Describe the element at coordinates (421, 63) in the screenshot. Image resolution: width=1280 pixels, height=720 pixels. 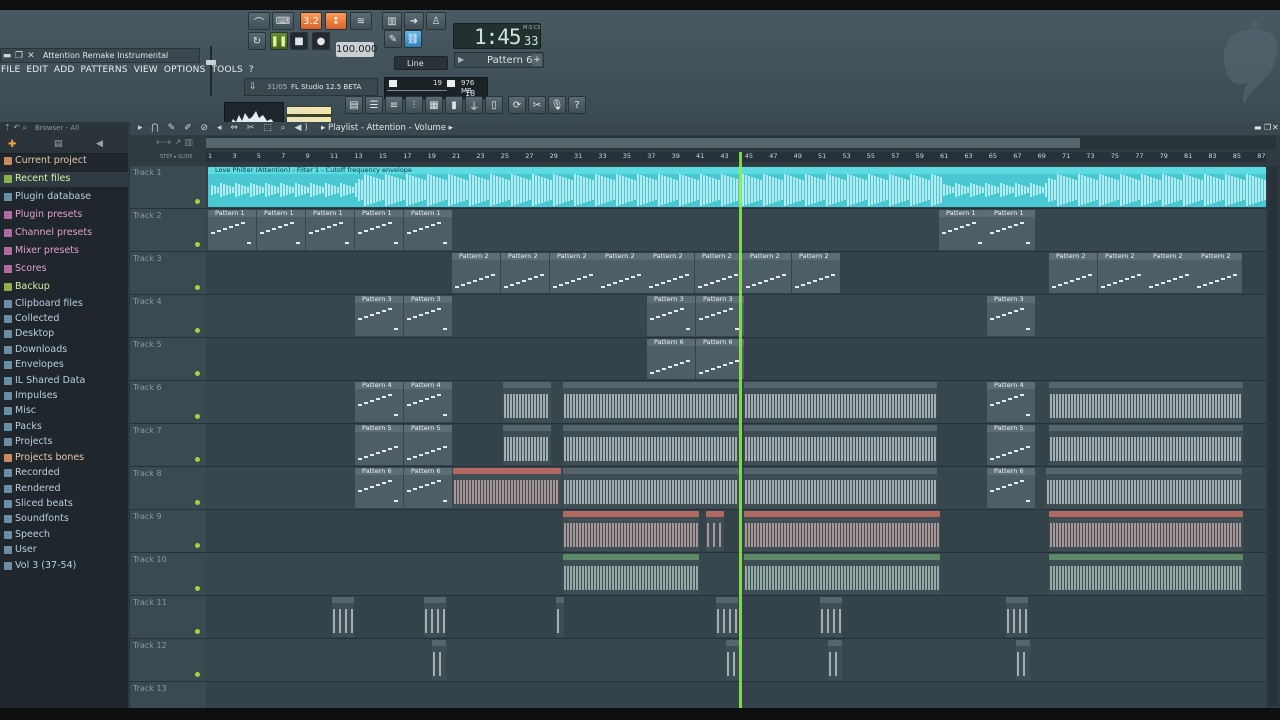
I see `snap-selector: Line` at that location.